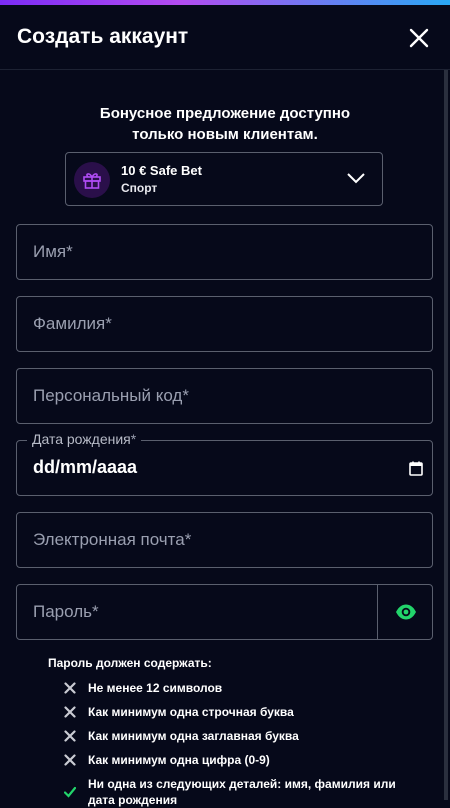 The width and height of the screenshot is (450, 808). I want to click on check-icon, so click(70, 792).